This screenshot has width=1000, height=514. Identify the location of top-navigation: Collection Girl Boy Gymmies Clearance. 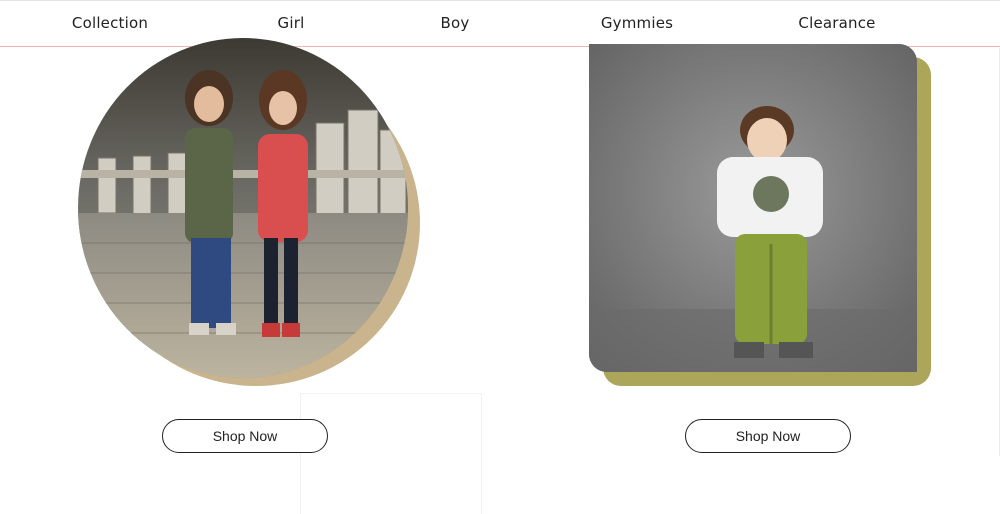
(500, 23).